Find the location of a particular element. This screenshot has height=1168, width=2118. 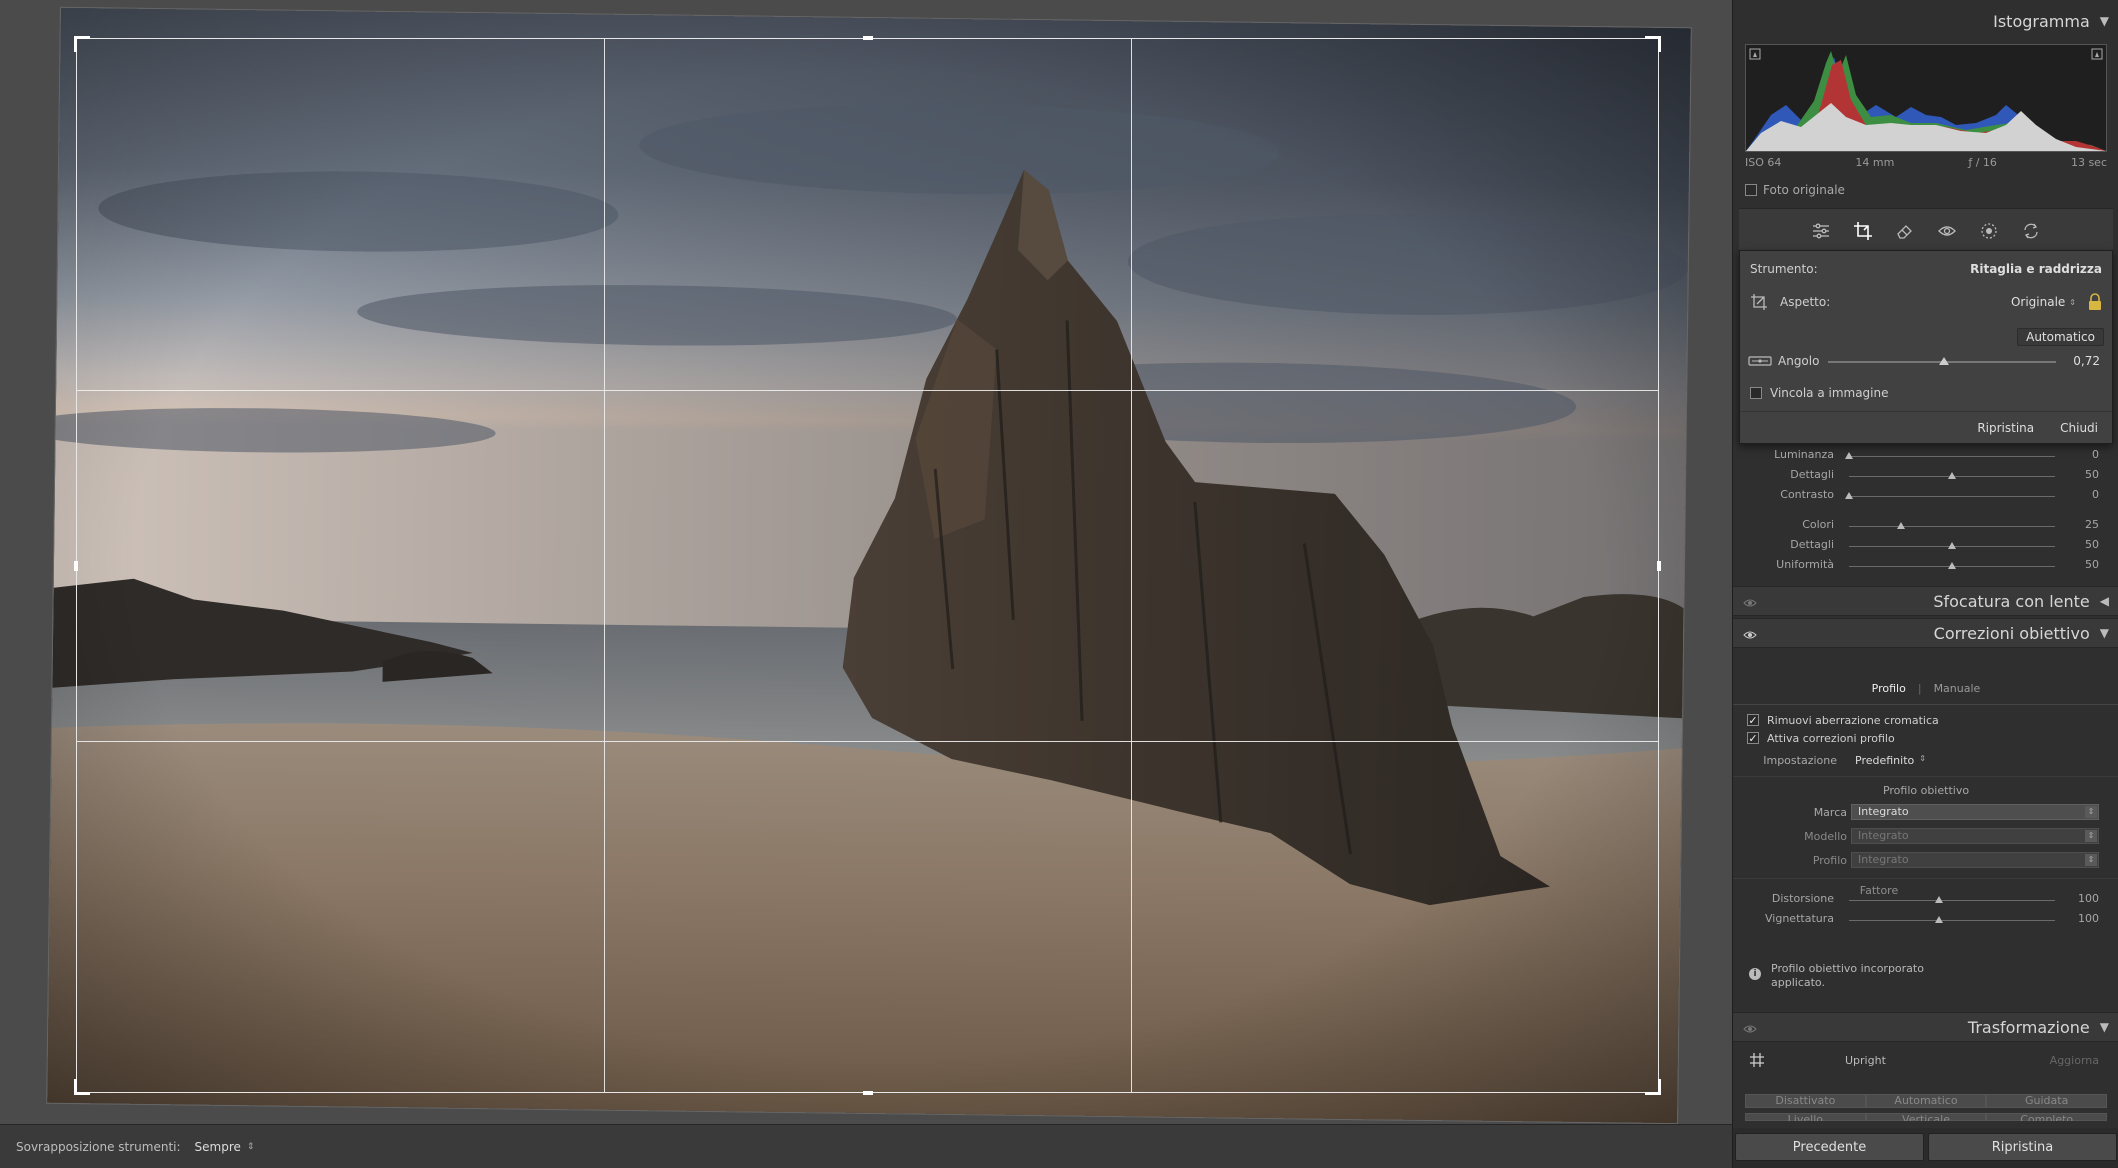

remove-ca-row: ✓ Rimuovi aberrazione cromatica is located at coordinates (1925, 720).